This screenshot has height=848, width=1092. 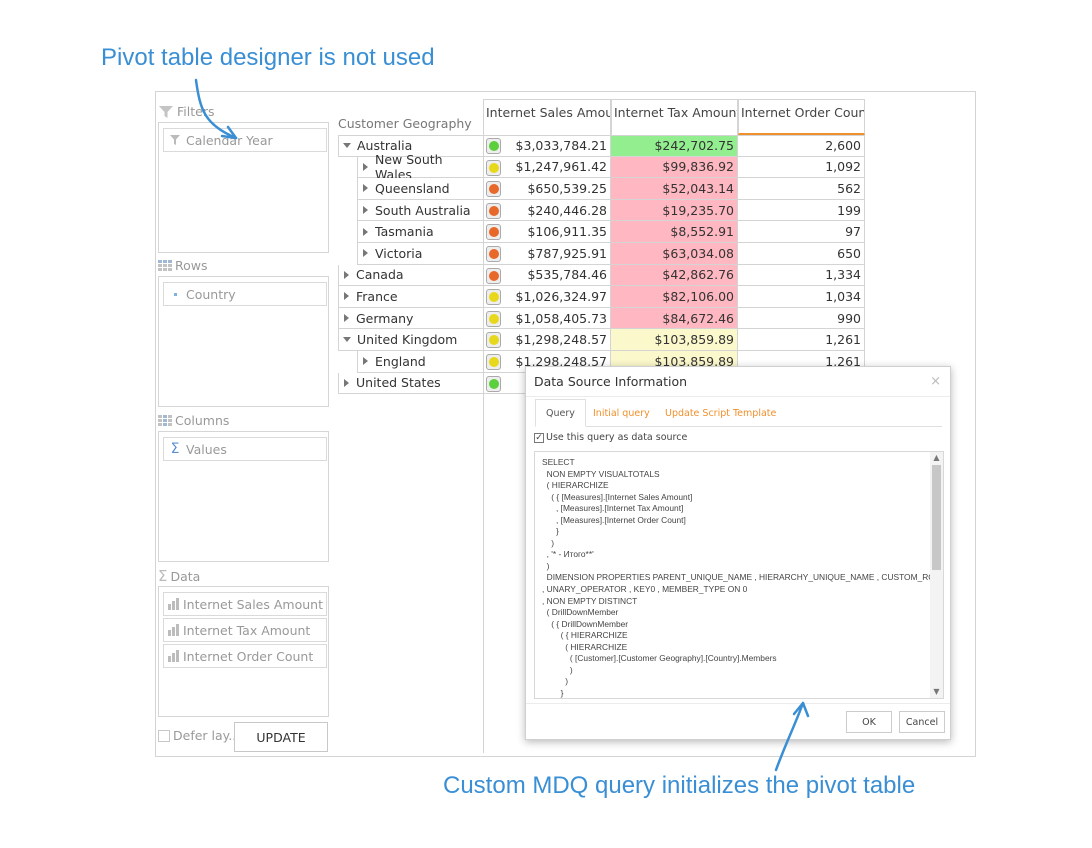 I want to click on tax-cell: $242,702.75, so click(x=674, y=146).